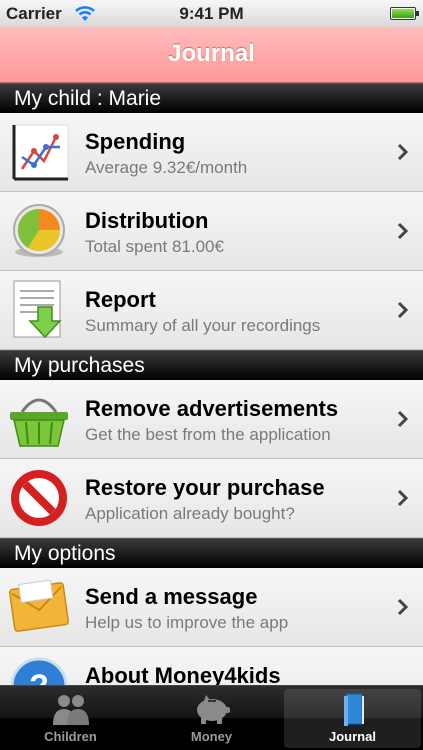 This screenshot has height=750, width=423. What do you see at coordinates (213, 709) in the screenshot?
I see `piggy-bank-icon` at bounding box center [213, 709].